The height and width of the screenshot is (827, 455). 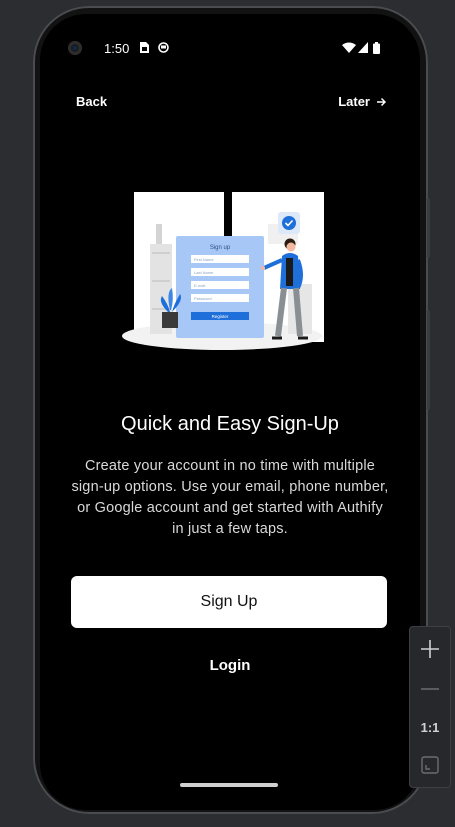 I want to click on login-button: Login, so click(x=230, y=666).